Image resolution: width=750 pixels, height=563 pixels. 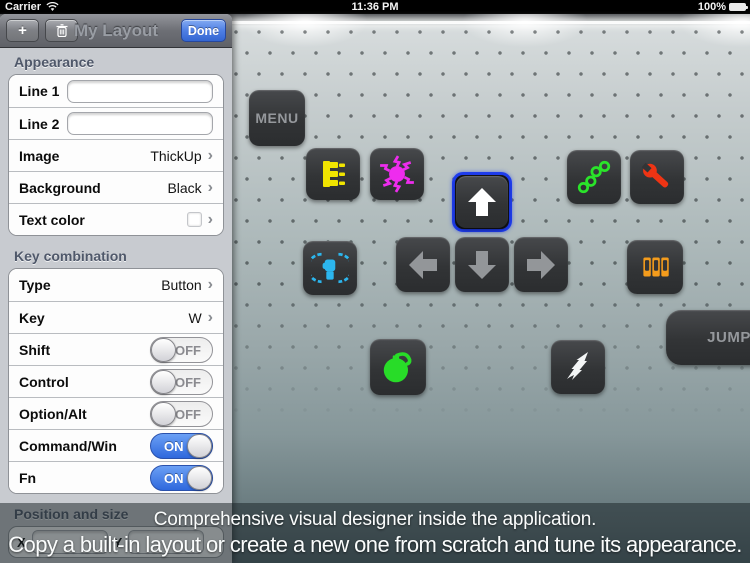 I want to click on arrow-up-button, so click(x=482, y=202).